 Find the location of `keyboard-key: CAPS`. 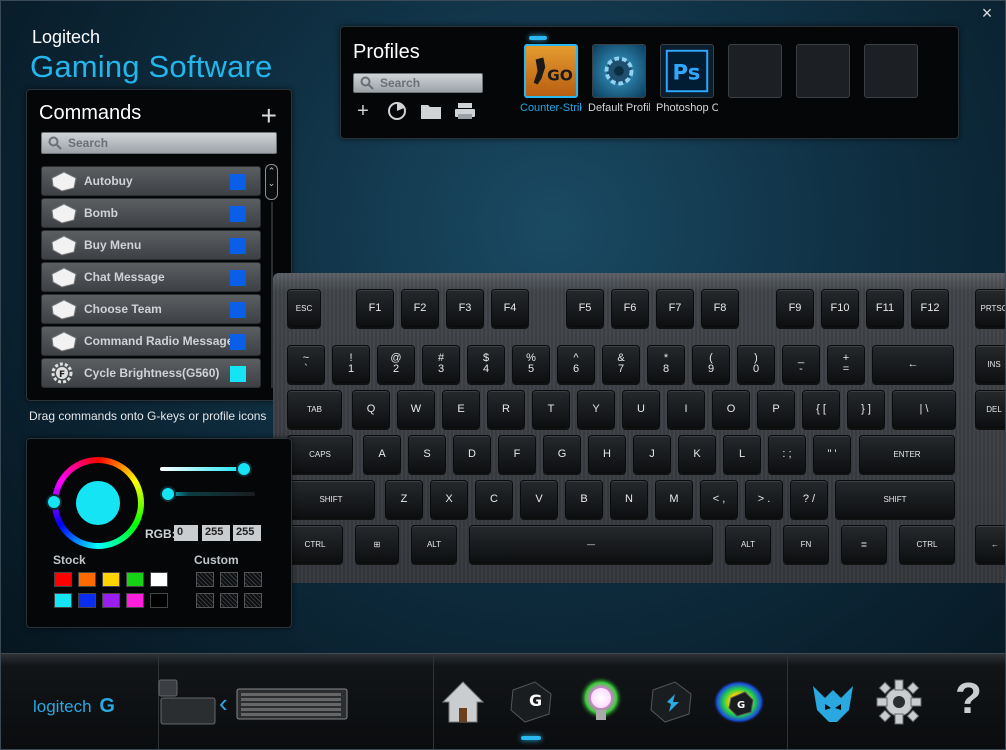

keyboard-key: CAPS is located at coordinates (320, 454).